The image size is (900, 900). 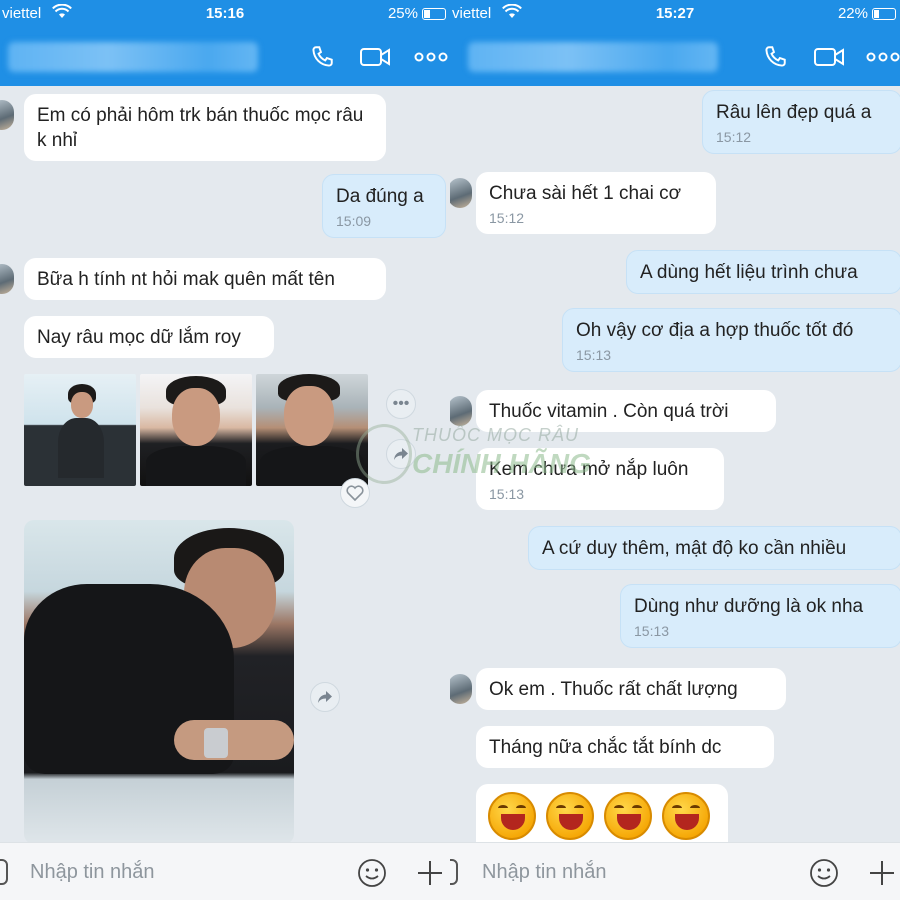 I want to click on message-text: Dùng như dưỡng là ok nha, so click(x=749, y=606).